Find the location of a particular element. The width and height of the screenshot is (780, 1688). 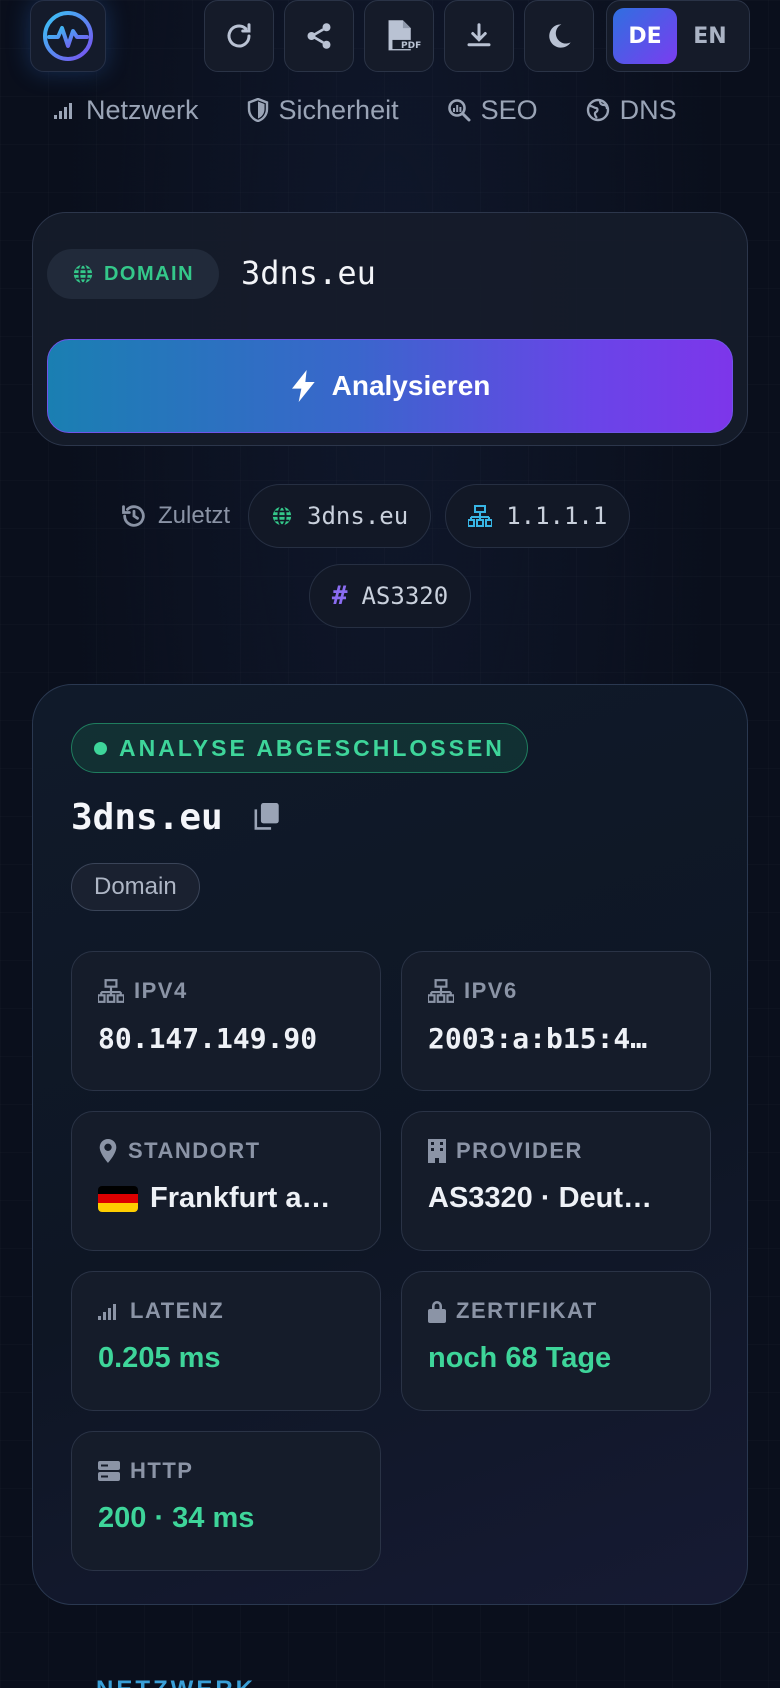

nav-label: Netzwerk is located at coordinates (142, 109).